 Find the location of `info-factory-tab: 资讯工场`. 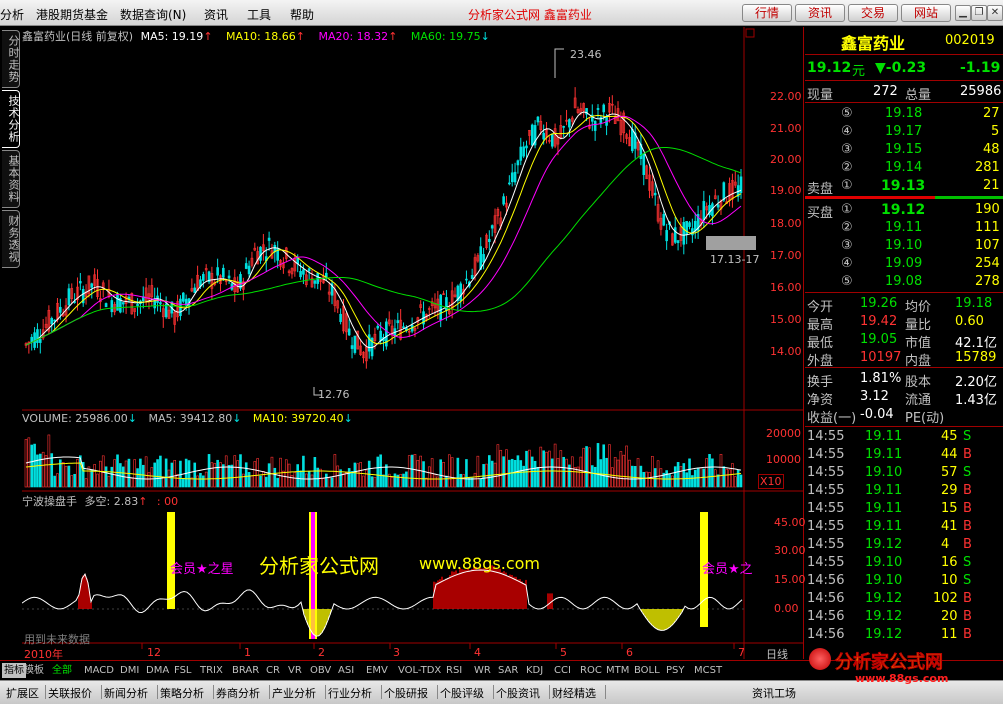

info-factory-tab: 资讯工场 is located at coordinates (774, 693).